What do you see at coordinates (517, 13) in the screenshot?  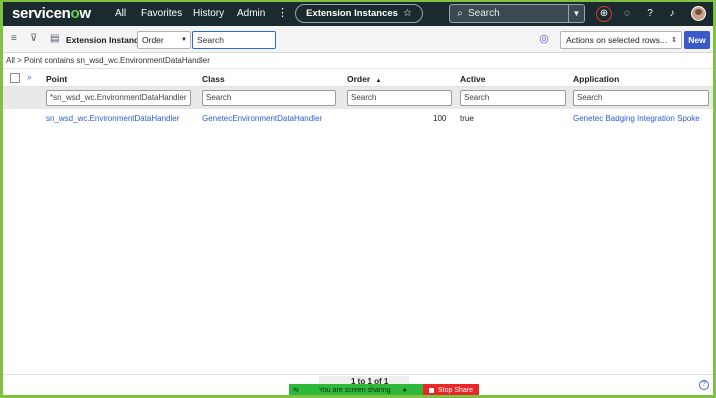 I see `global-search: ⌕ Search ▼` at bounding box center [517, 13].